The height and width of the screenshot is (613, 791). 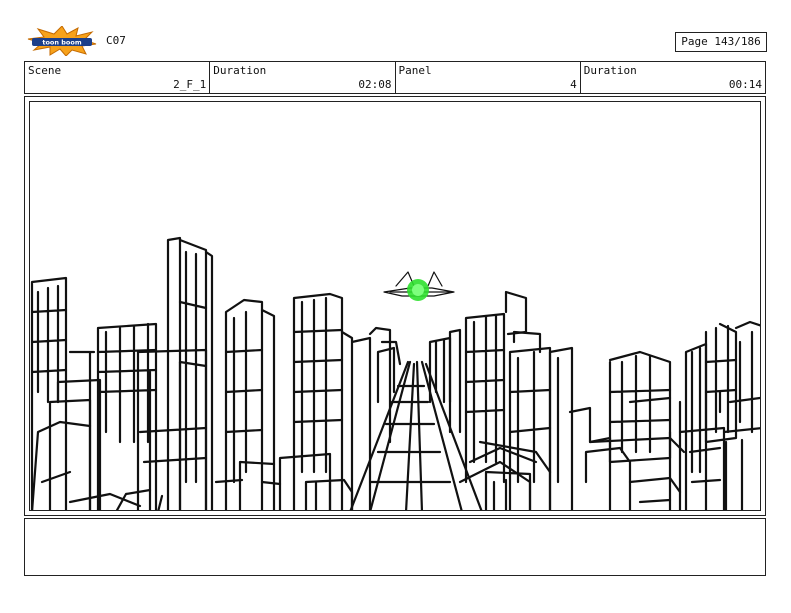 What do you see at coordinates (721, 42) in the screenshot?
I see `page-indicator: Page 143/186` at bounding box center [721, 42].